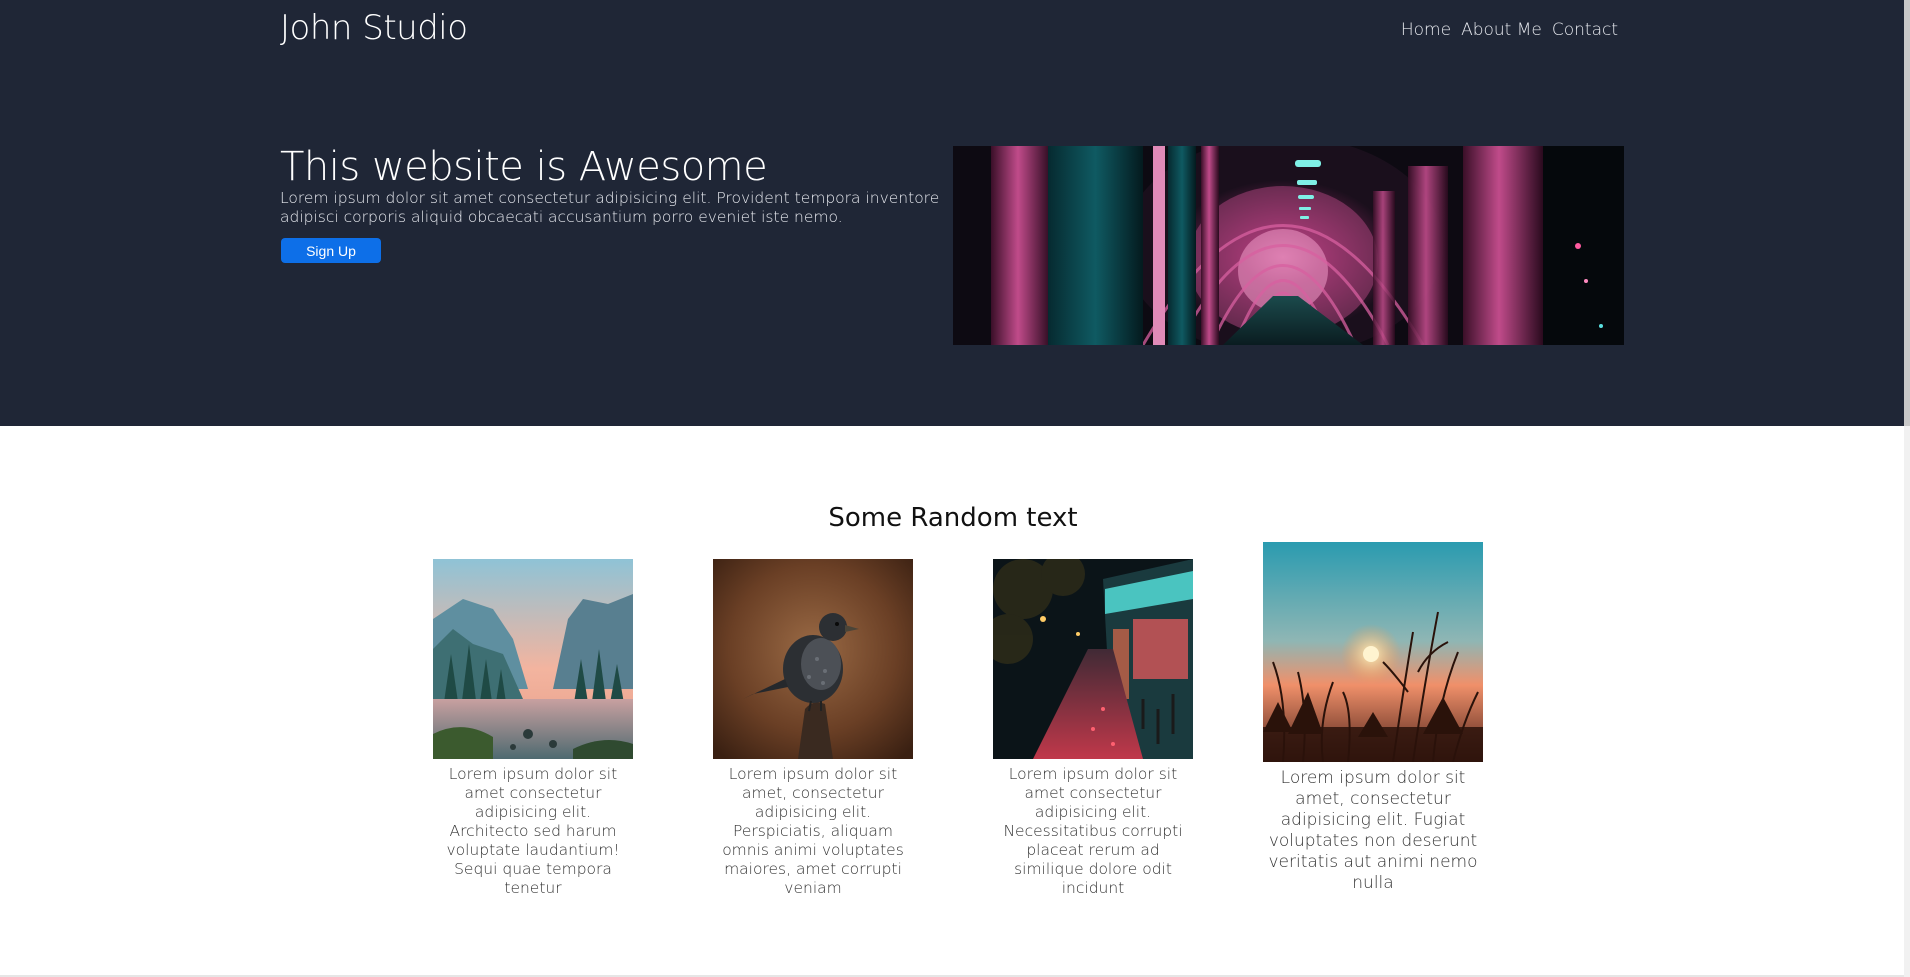 Image resolution: width=1910 pixels, height=977 pixels. I want to click on mountain-lake-image, so click(533, 659).